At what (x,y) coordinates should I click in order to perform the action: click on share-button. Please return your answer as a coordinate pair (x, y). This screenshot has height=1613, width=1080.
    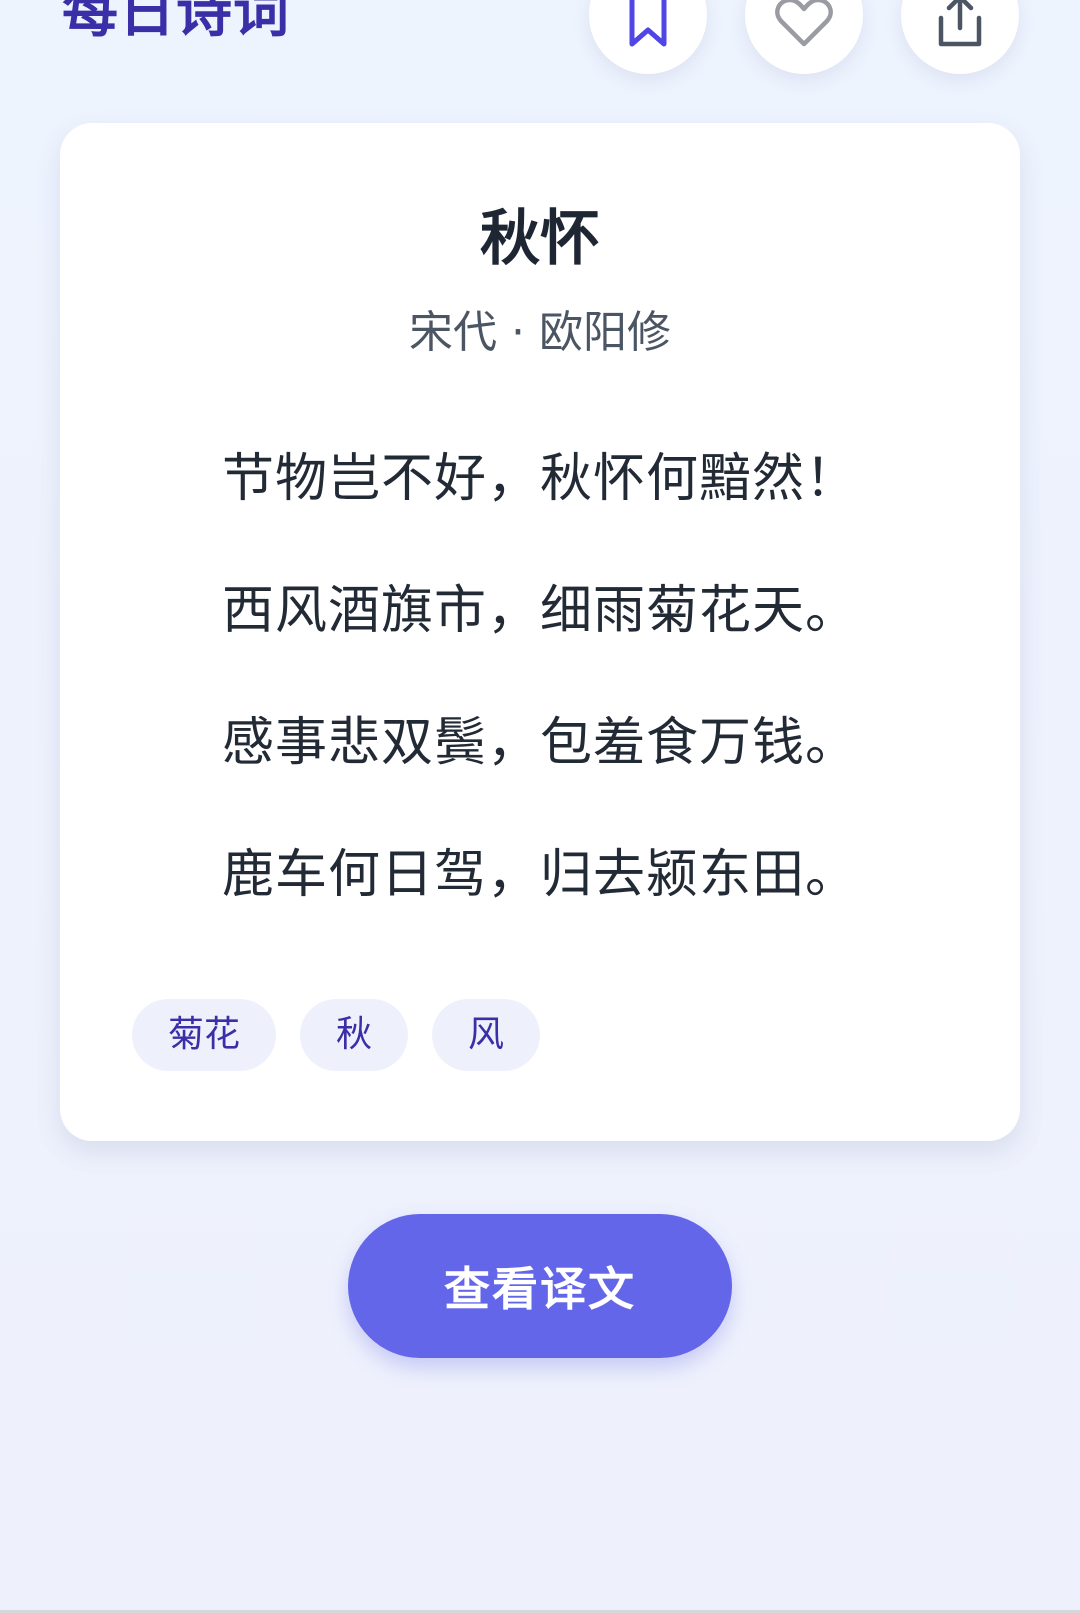
    Looking at the image, I should click on (960, 37).